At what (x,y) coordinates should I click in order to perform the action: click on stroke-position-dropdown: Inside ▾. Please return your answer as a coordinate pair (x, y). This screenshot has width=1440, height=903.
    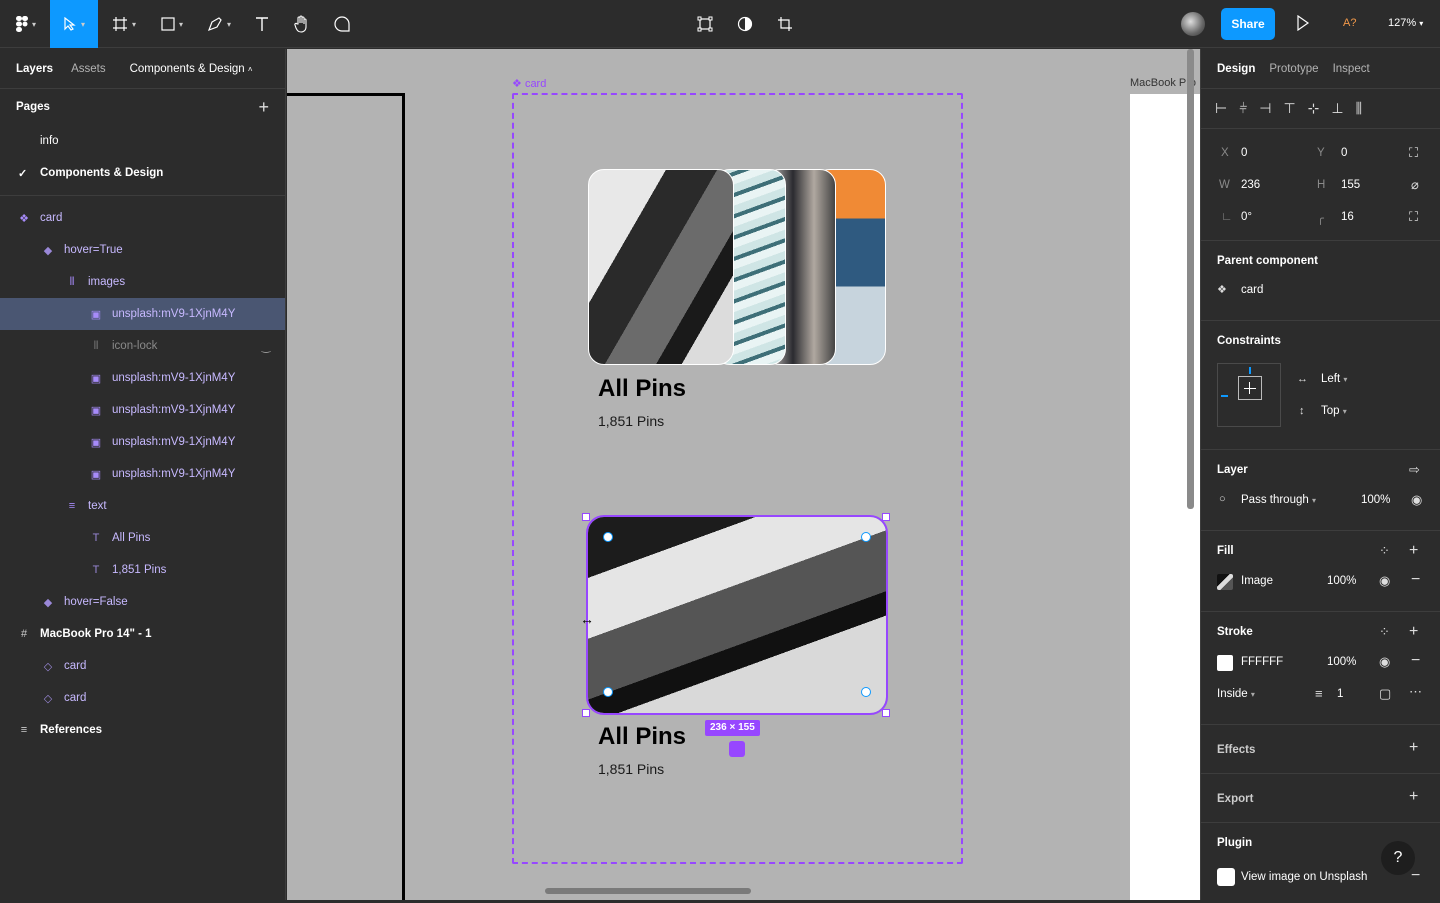
    Looking at the image, I should click on (1236, 694).